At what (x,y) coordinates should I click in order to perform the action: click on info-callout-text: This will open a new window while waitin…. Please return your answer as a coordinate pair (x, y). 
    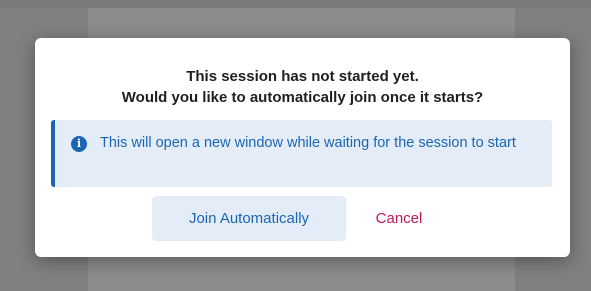
    Looking at the image, I should click on (308, 143).